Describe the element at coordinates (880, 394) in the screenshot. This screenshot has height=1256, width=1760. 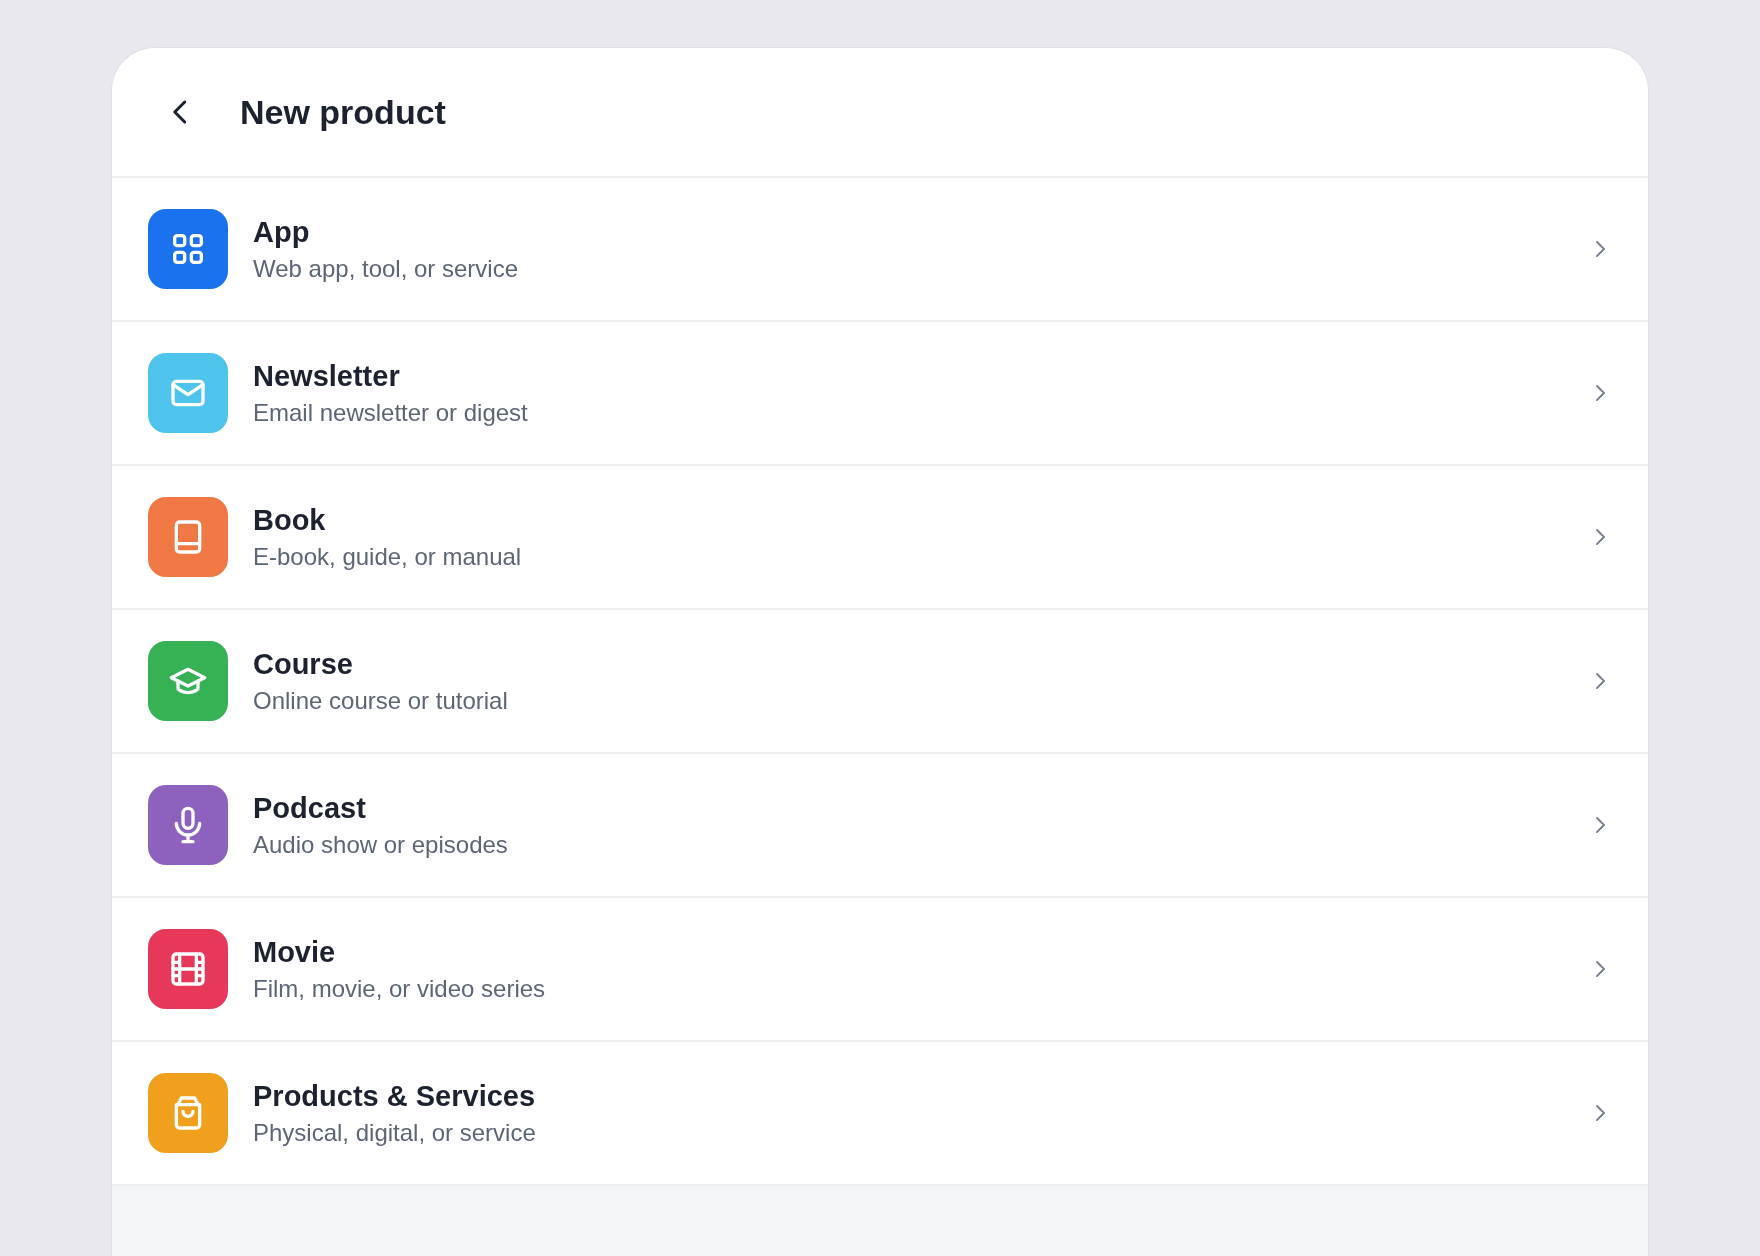
I see `product-type-row: Newsletter Email newsletter or digest` at that location.